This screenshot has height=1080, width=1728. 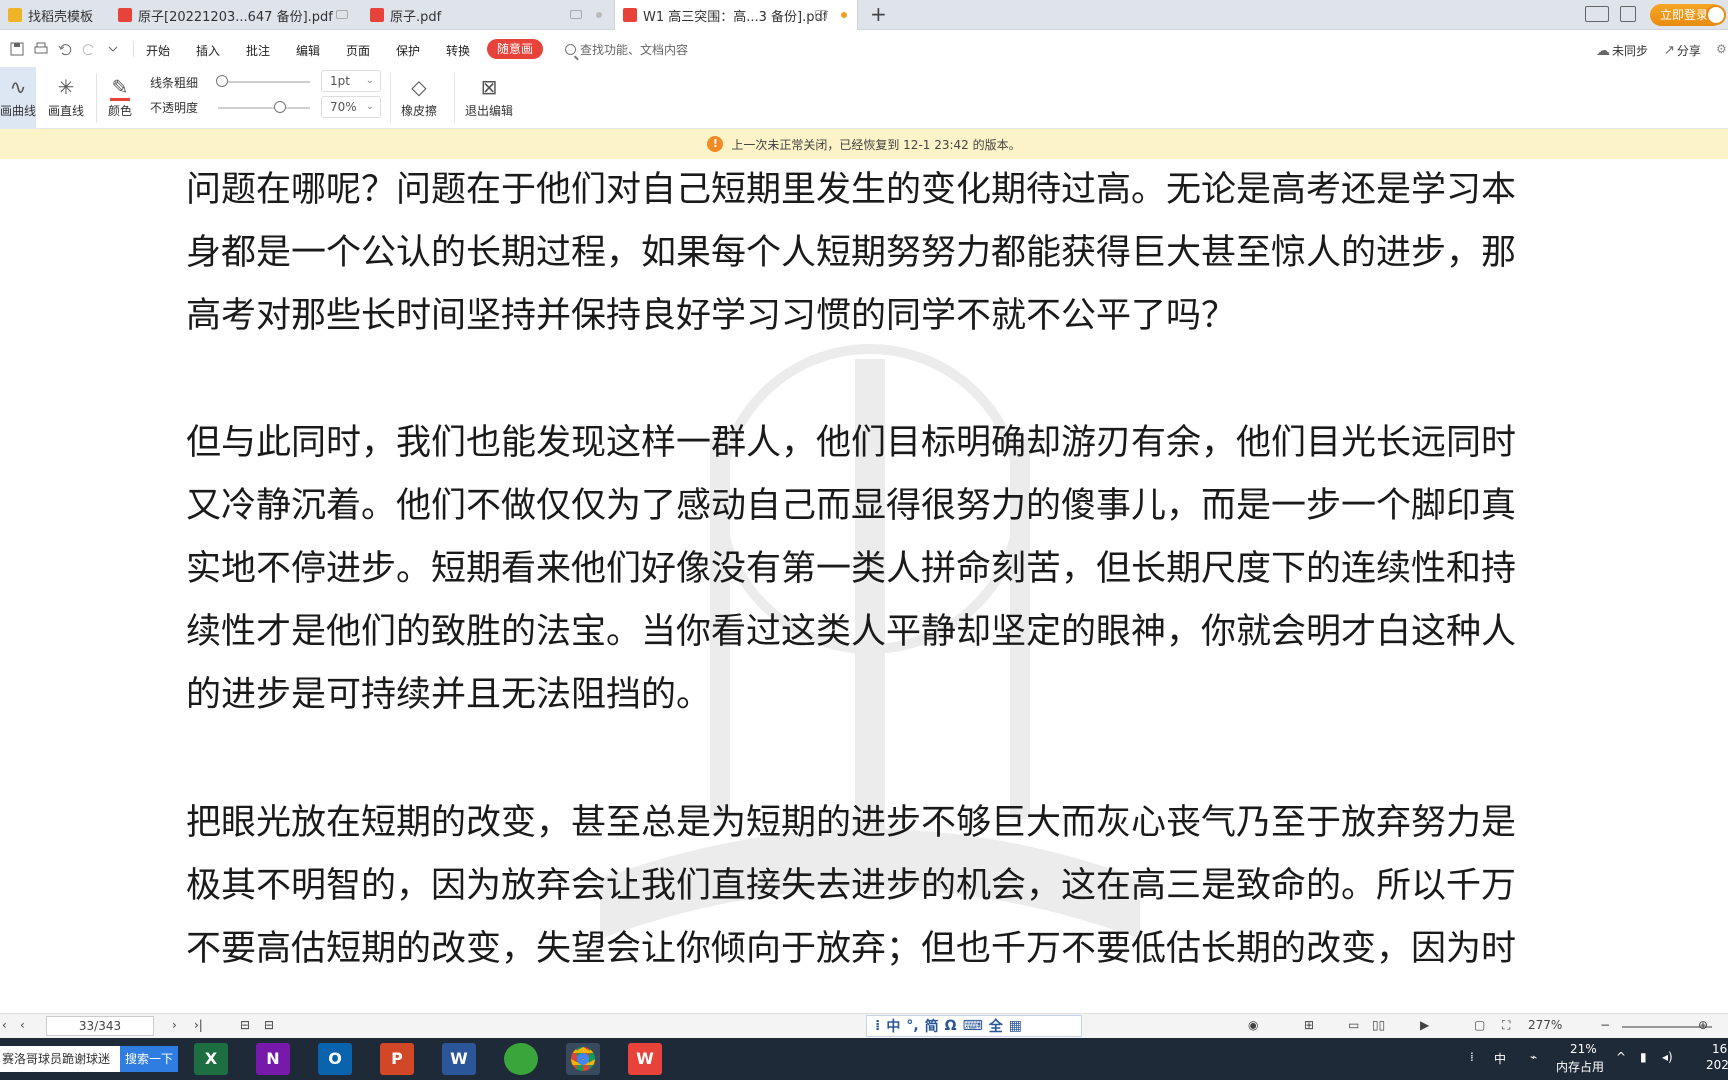 What do you see at coordinates (308, 50) in the screenshot?
I see `menu-edit: 编辑` at bounding box center [308, 50].